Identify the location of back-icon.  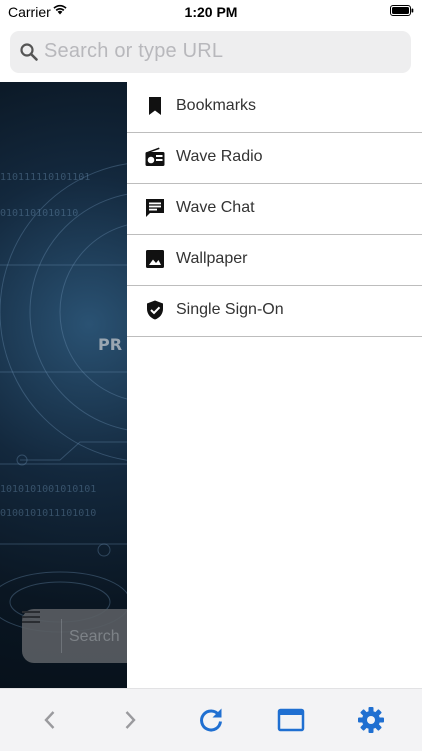
(49, 720).